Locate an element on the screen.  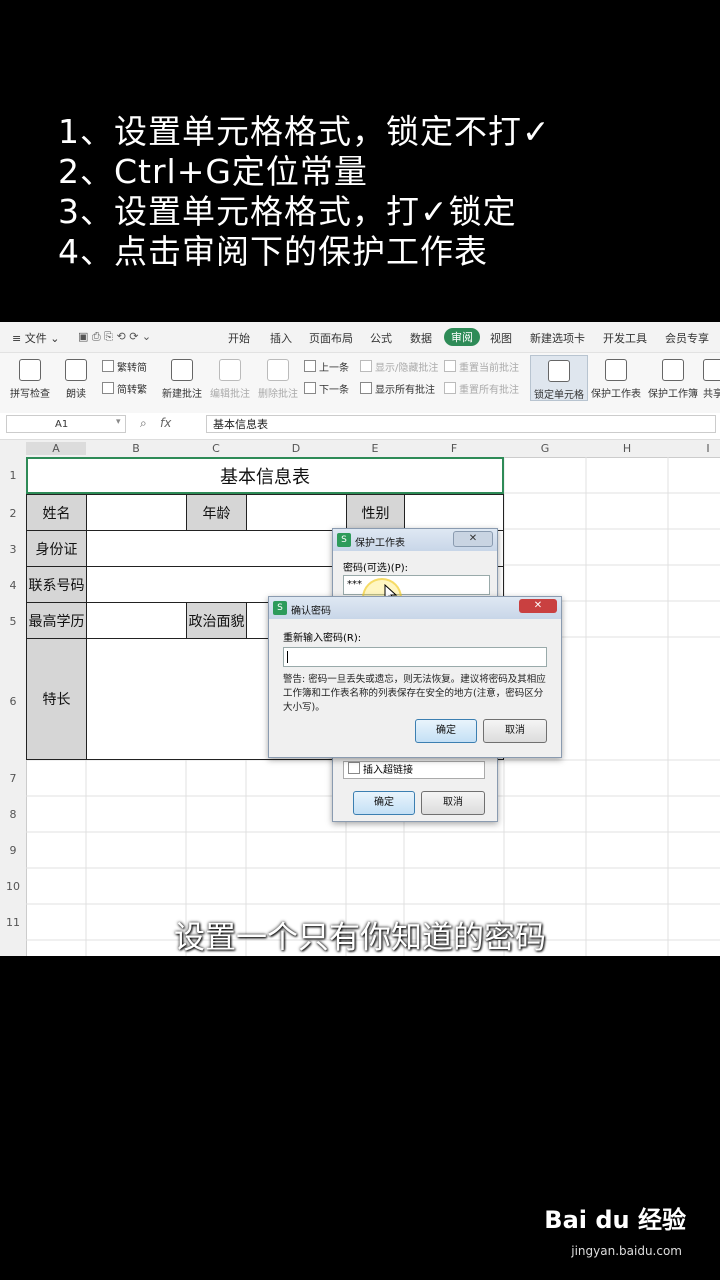
table-title-cell: 基本信息表 is located at coordinates (265, 475).